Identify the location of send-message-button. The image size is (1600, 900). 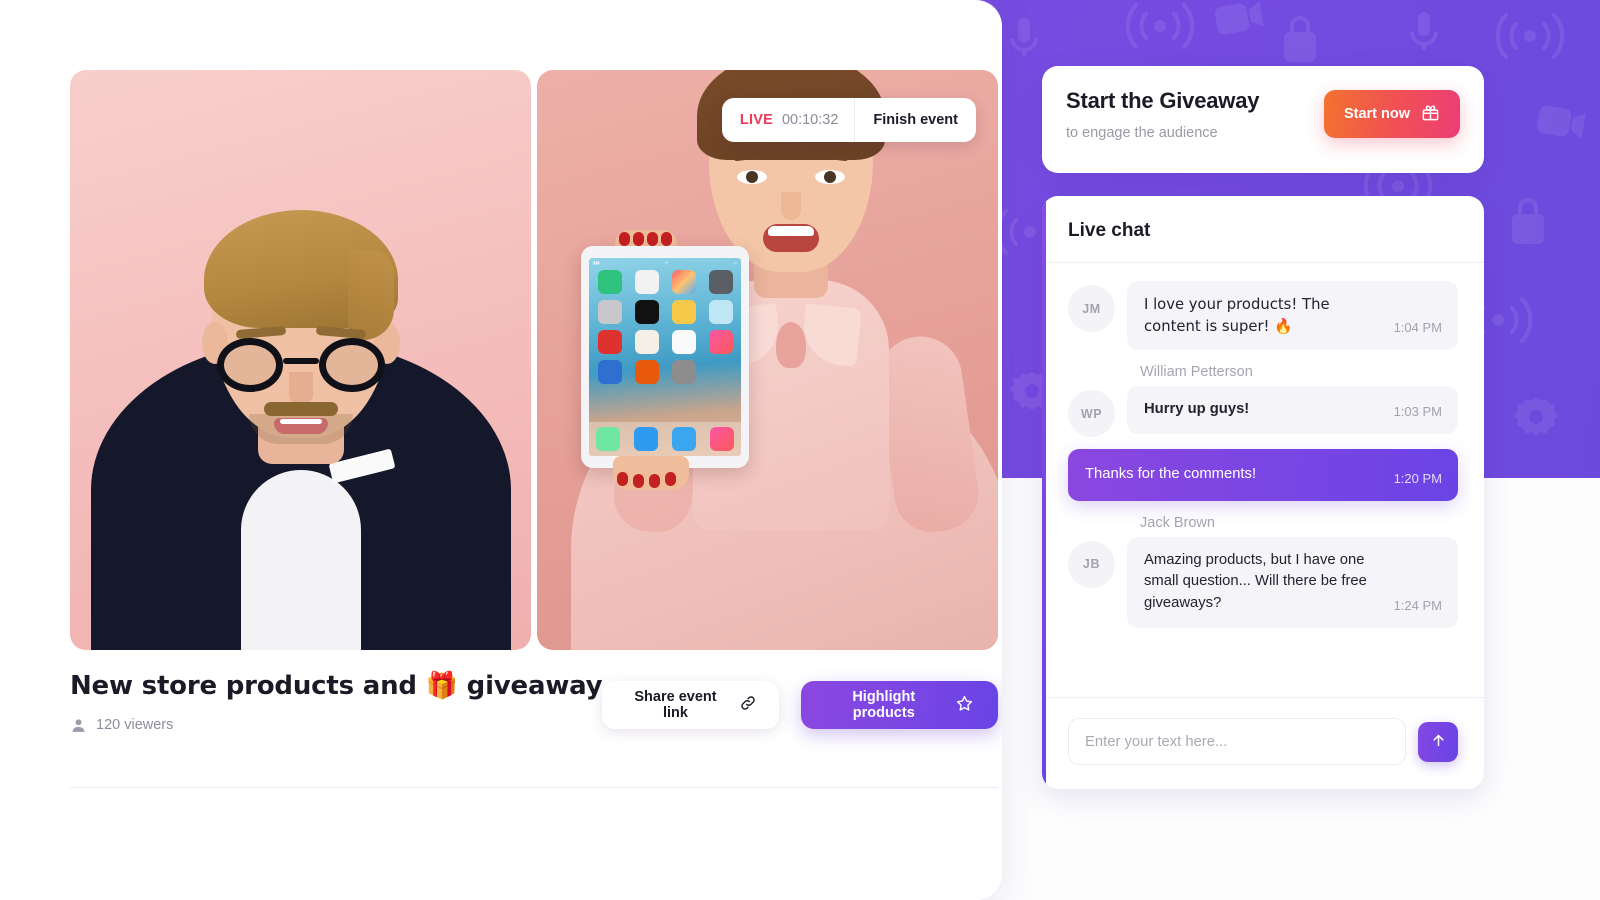
(1438, 741).